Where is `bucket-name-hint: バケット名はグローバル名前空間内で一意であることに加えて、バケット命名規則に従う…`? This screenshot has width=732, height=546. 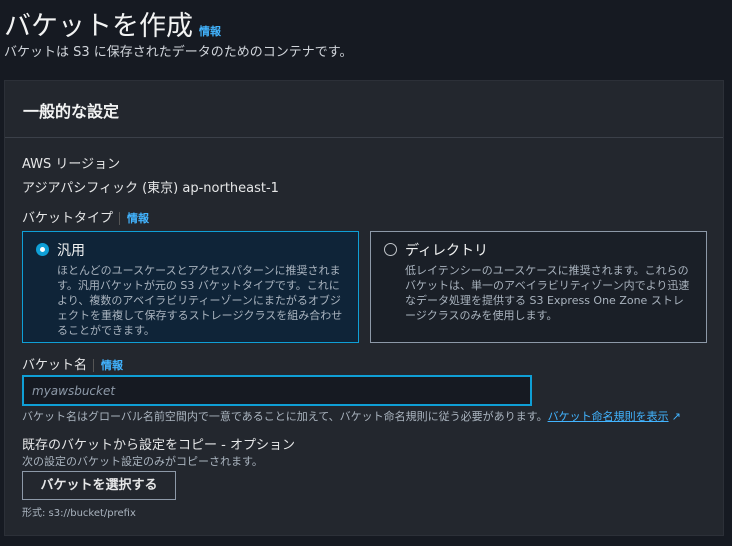
bucket-name-hint: バケット名はグローバル名前空間内で一意であることに加えて、バケット命名規則に従う… is located at coordinates (351, 416).